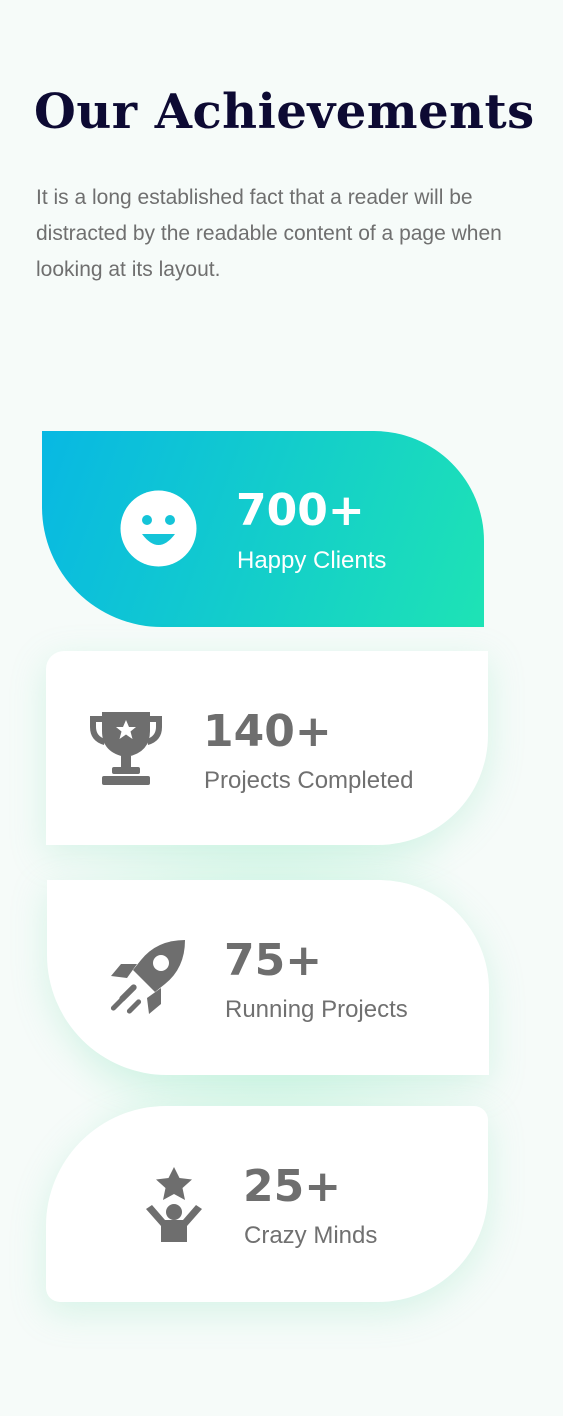  What do you see at coordinates (312, 560) in the screenshot?
I see `stat-label: Happy Clients` at bounding box center [312, 560].